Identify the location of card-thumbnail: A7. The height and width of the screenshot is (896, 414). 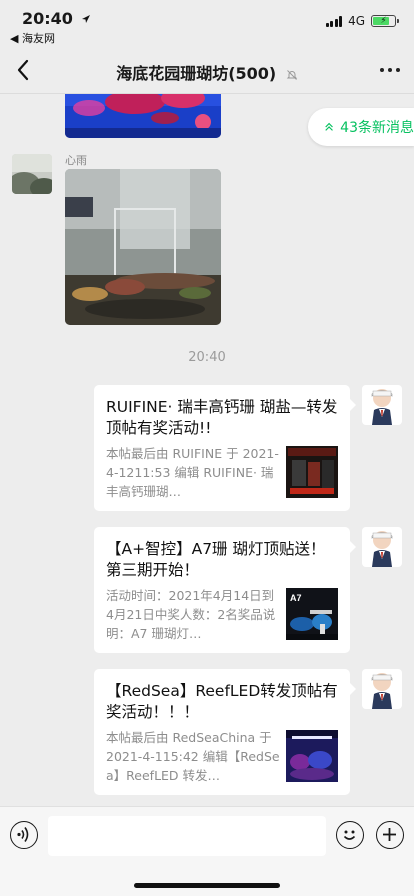
(312, 614).